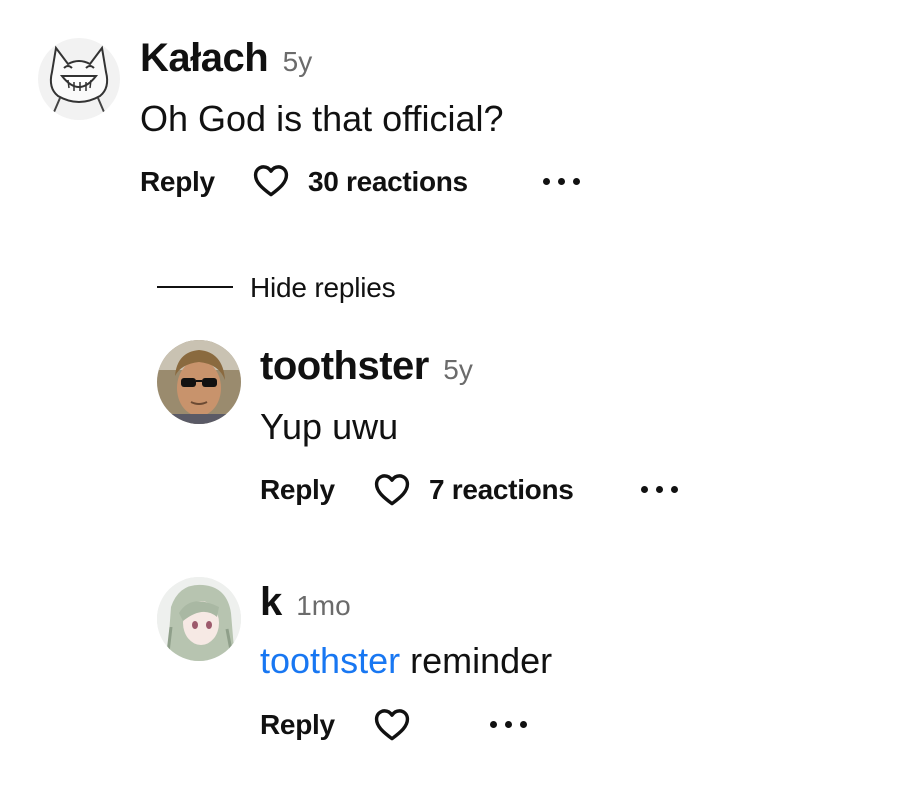  I want to click on comment-text: toothster reminder, so click(406, 661).